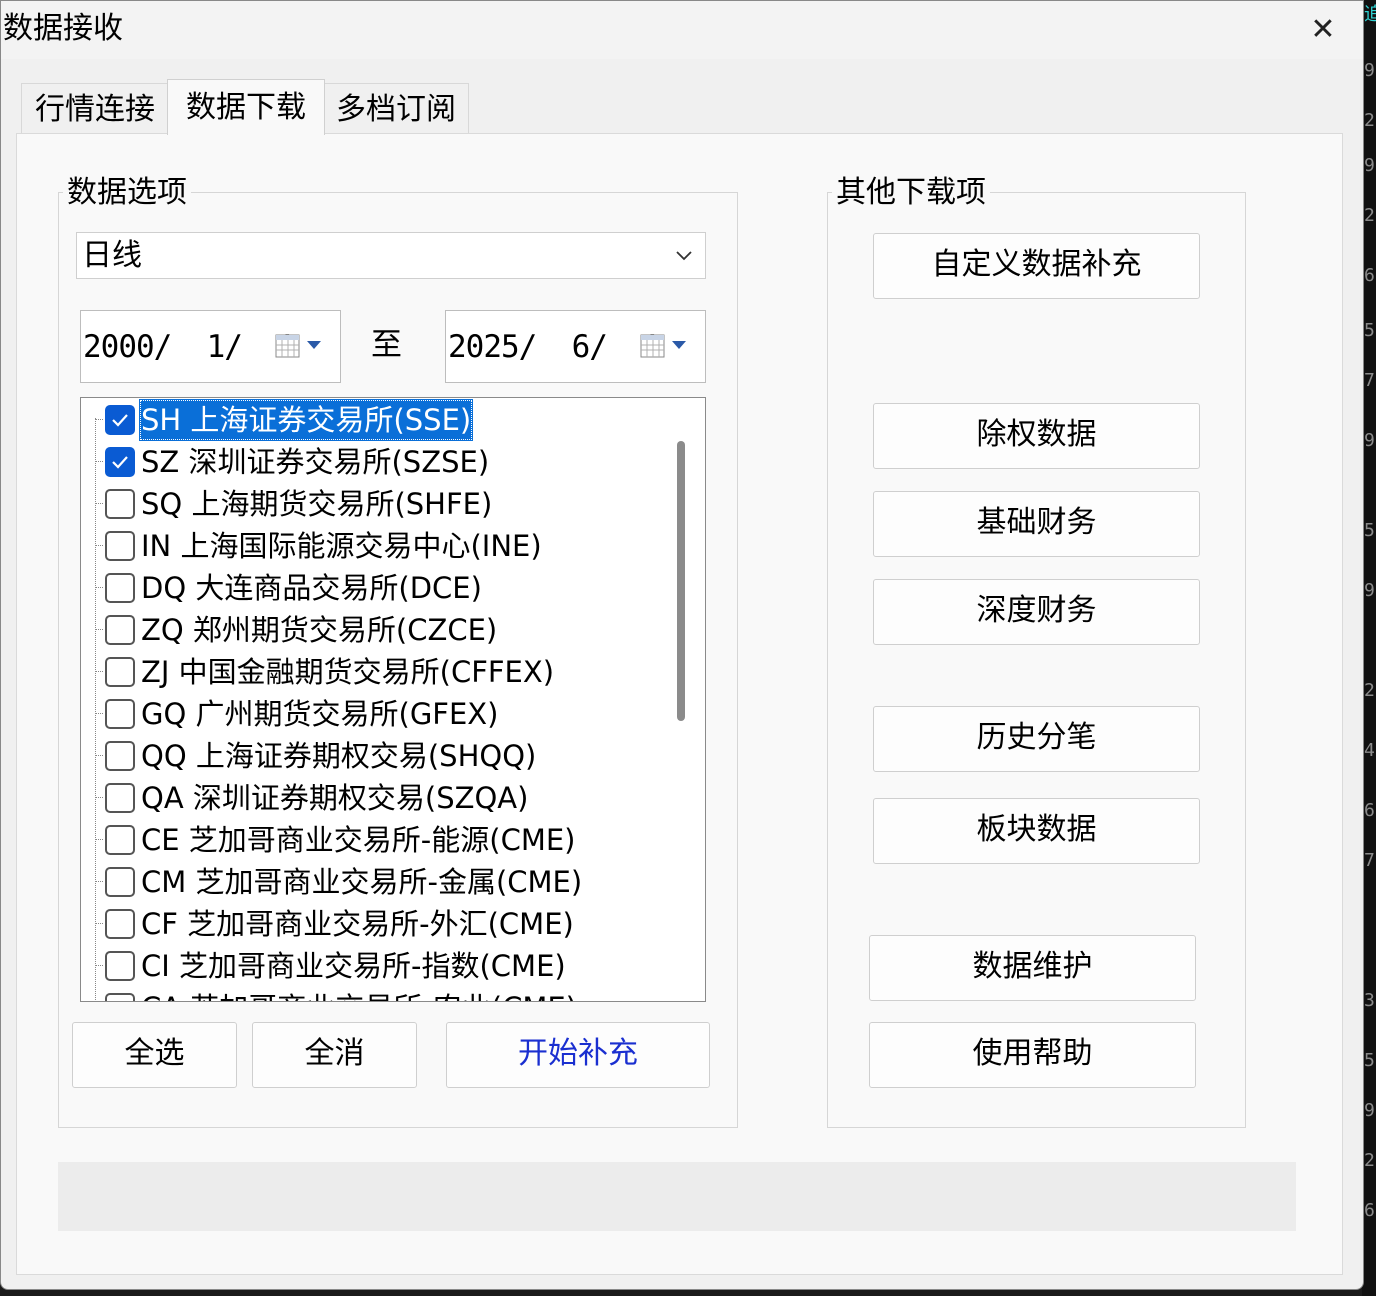 The height and width of the screenshot is (1296, 1376). I want to click on tab-multi-level-subscription: 多档订阅, so click(396, 109).